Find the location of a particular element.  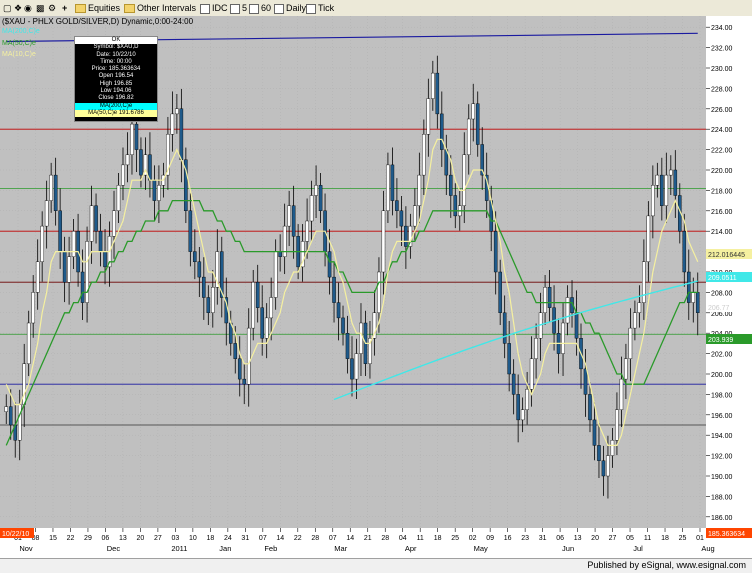

interval-5-label: 5 is located at coordinates (245, 8).